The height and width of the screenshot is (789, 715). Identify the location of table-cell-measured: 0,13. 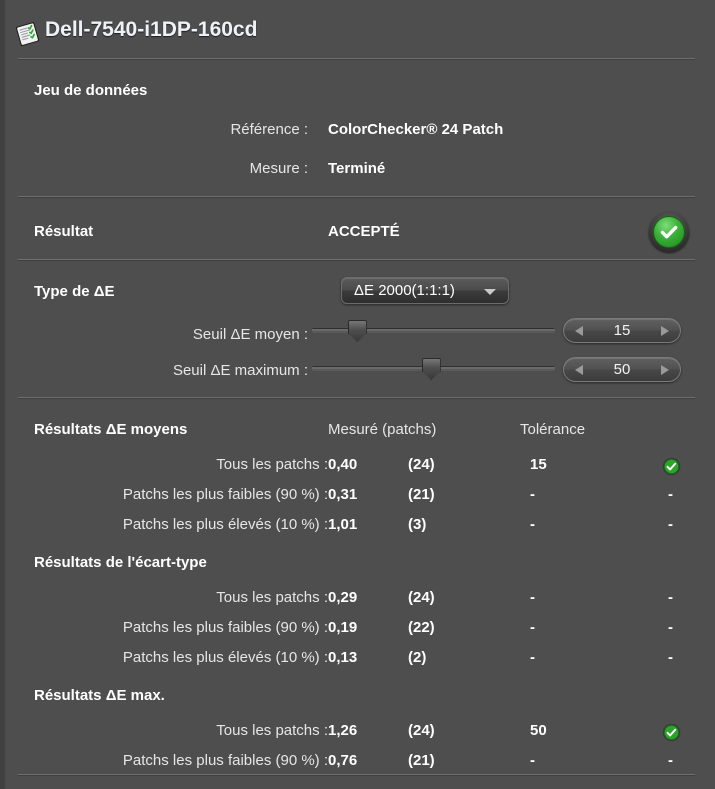
(343, 657).